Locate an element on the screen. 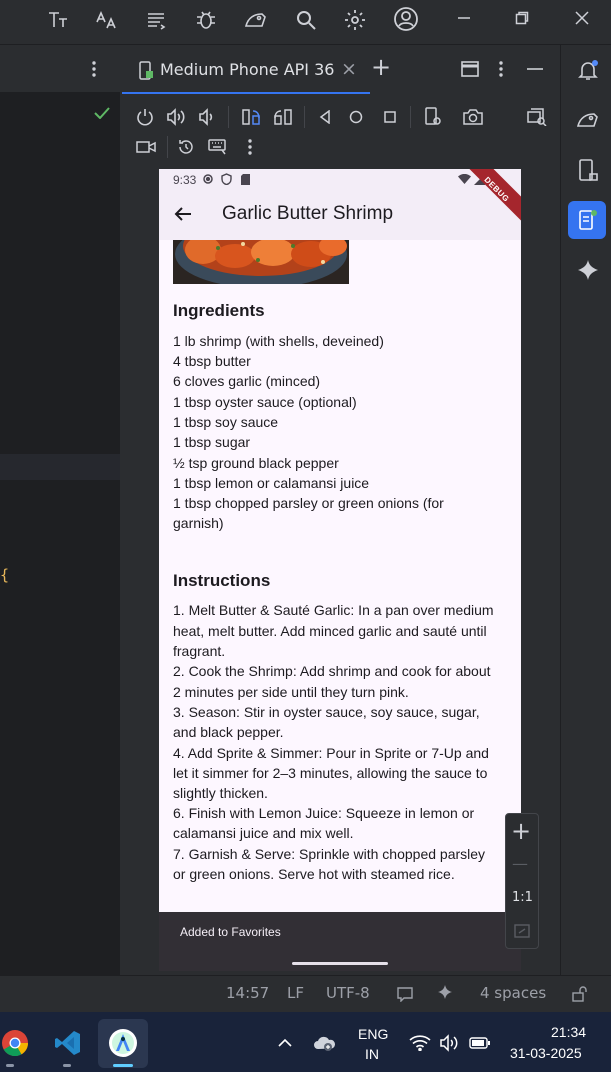 Image resolution: width=611 pixels, height=1072 pixels. onedrive-icon is located at coordinates (325, 1043).